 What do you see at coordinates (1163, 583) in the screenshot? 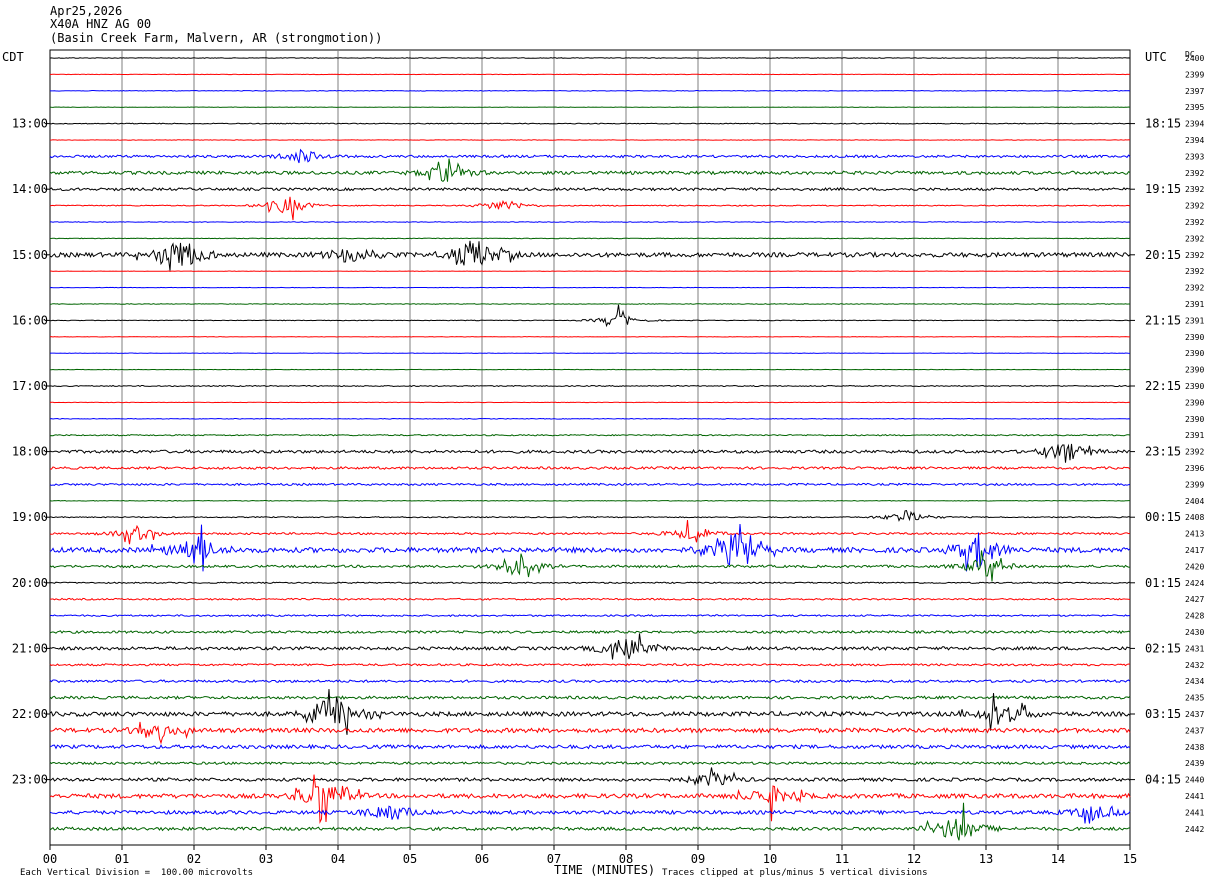
I see `right-time-label: 01:15` at bounding box center [1163, 583].